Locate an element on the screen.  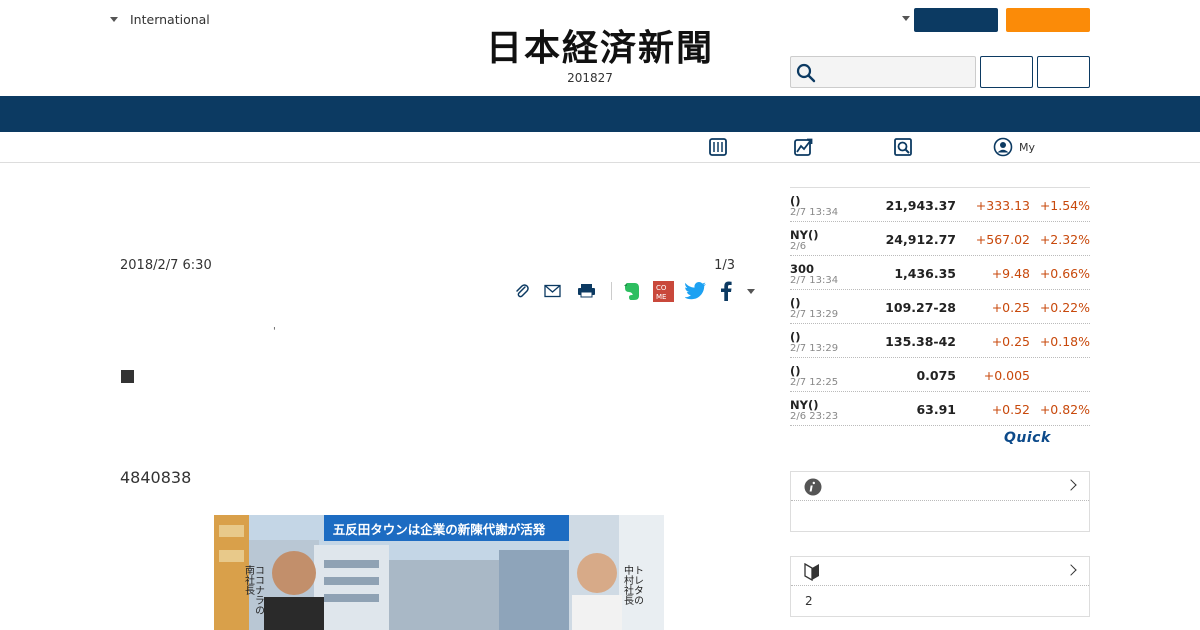
market-row: NY() 2/6 24,912.77 +567.02 +2.32% is located at coordinates (940, 239).